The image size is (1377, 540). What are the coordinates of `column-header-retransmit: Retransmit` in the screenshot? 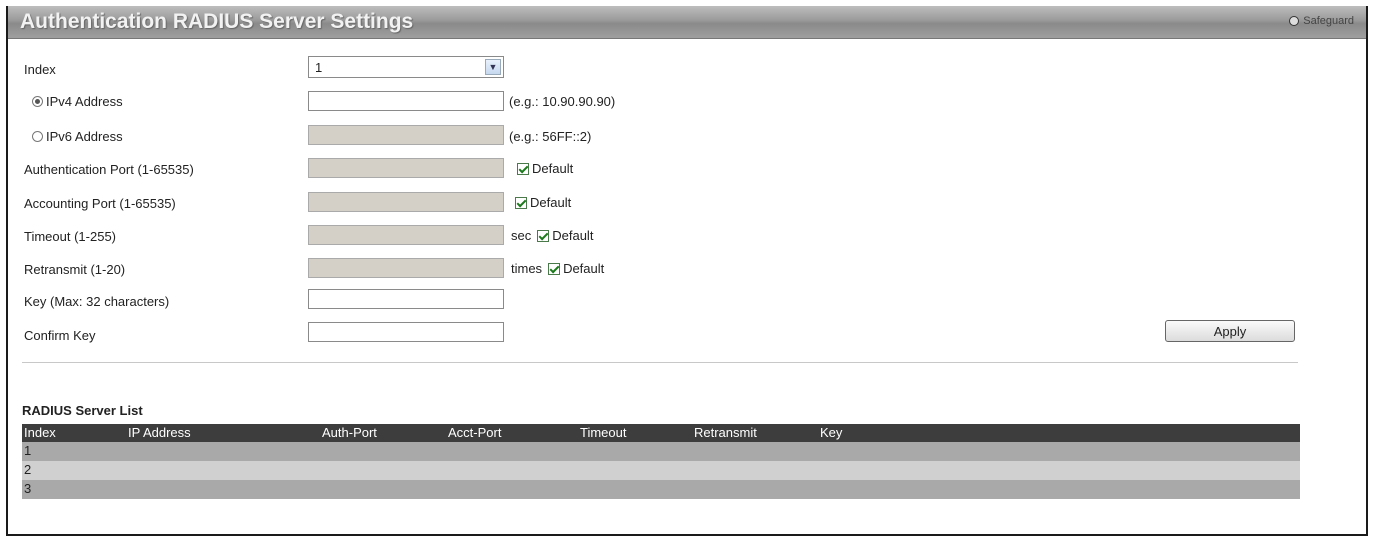 It's located at (725, 432).